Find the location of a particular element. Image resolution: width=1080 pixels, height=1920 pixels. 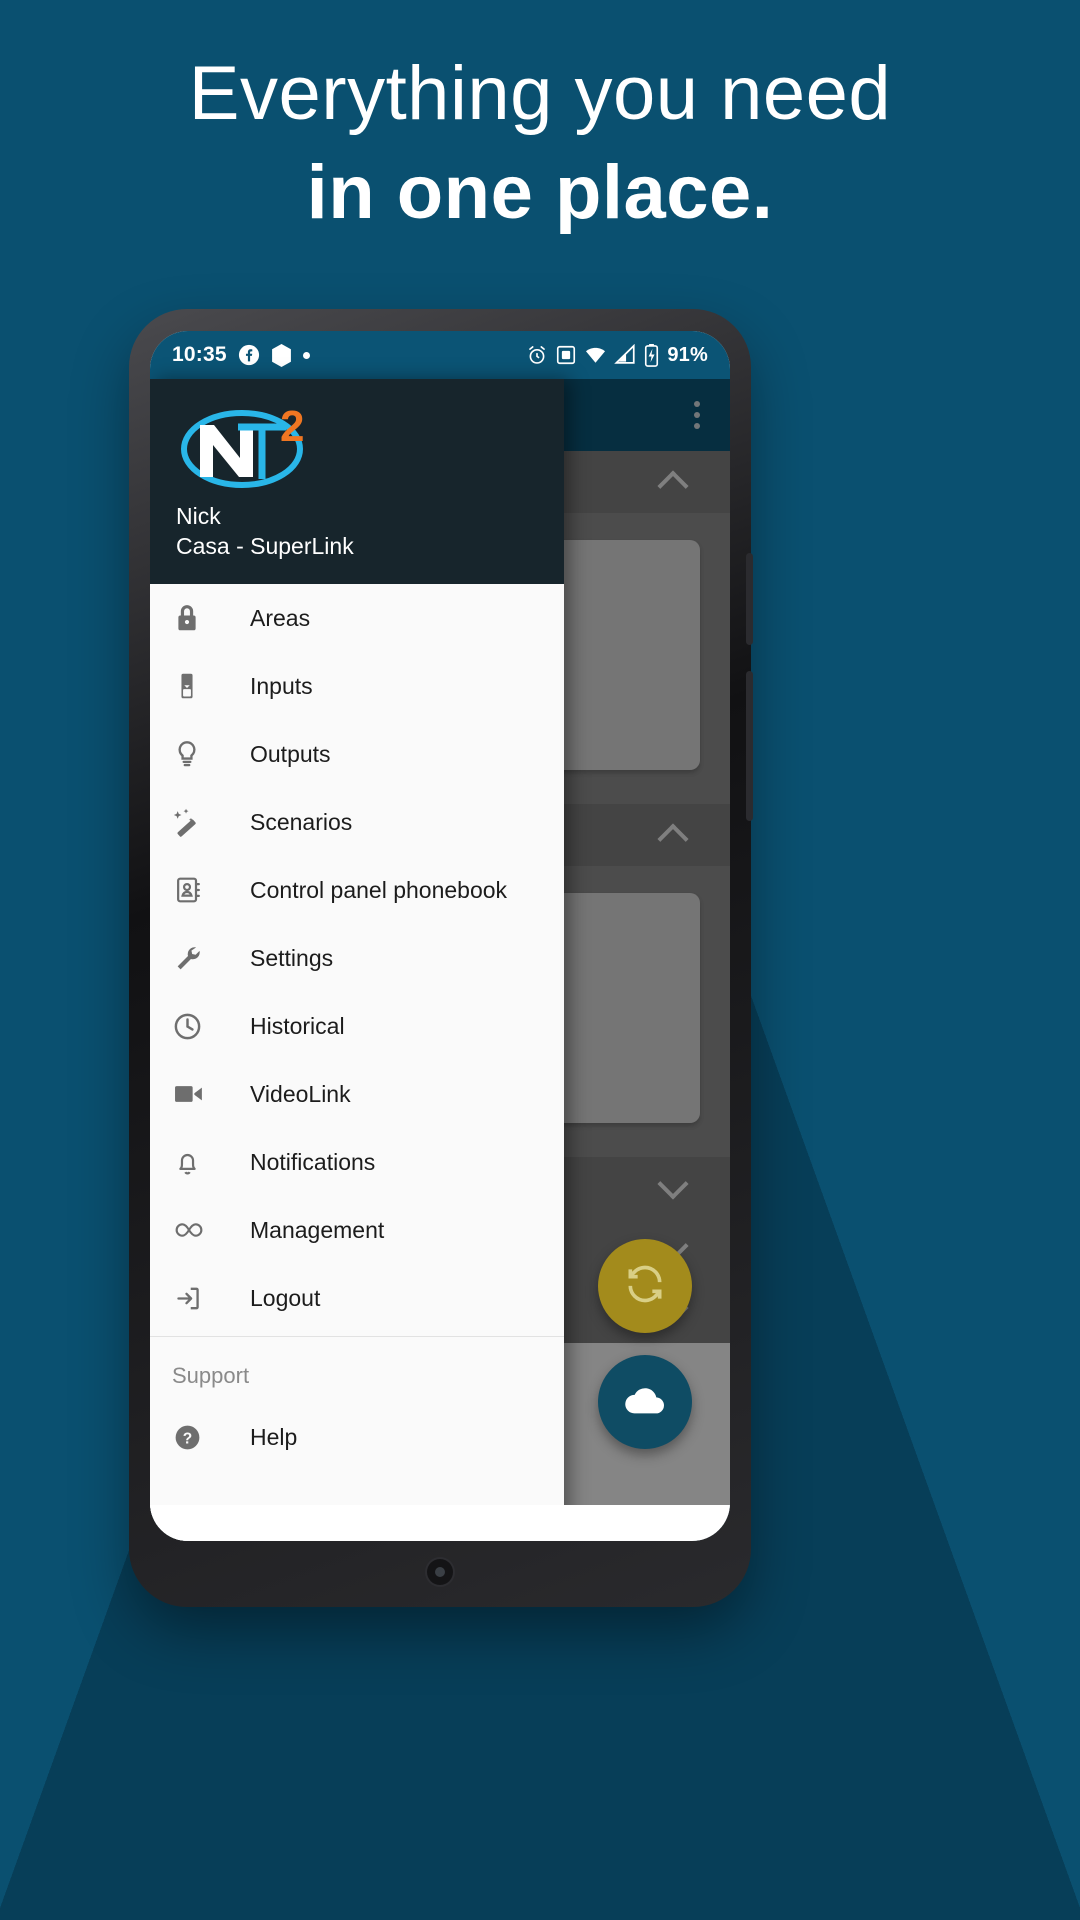

device-sensor is located at coordinates (440, 1572).